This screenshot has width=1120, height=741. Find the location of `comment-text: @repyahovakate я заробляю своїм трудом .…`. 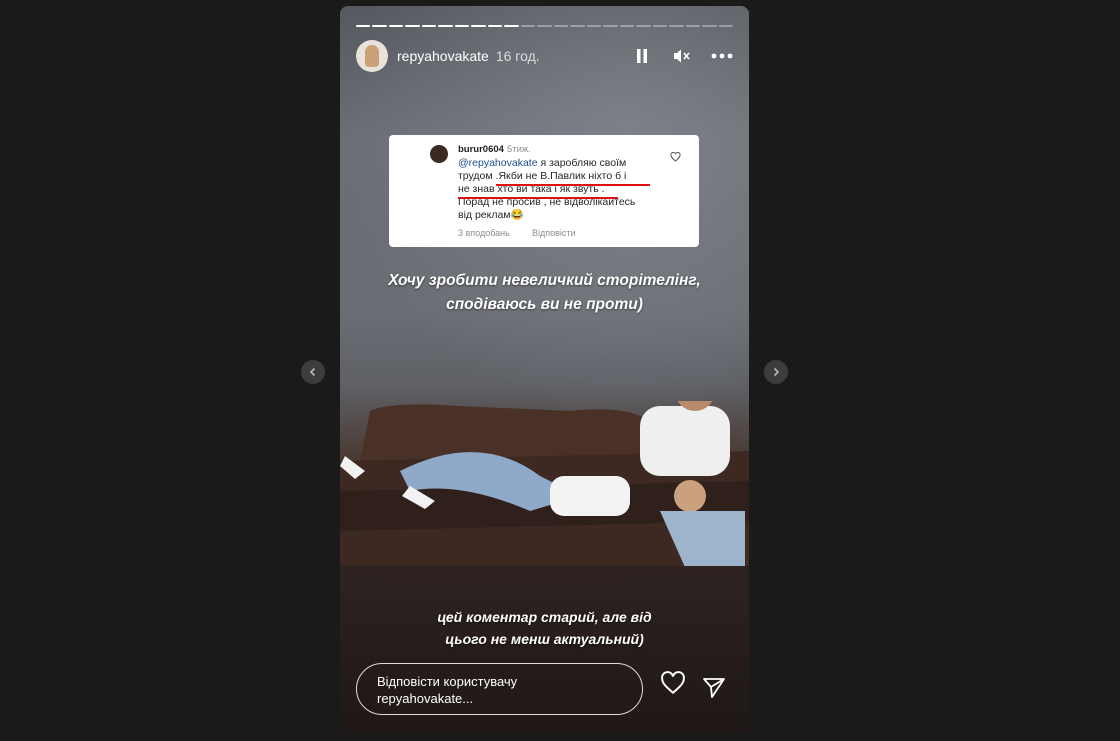

comment-text: @repyahovakate я заробляю своїм трудом .… is located at coordinates (560, 189).